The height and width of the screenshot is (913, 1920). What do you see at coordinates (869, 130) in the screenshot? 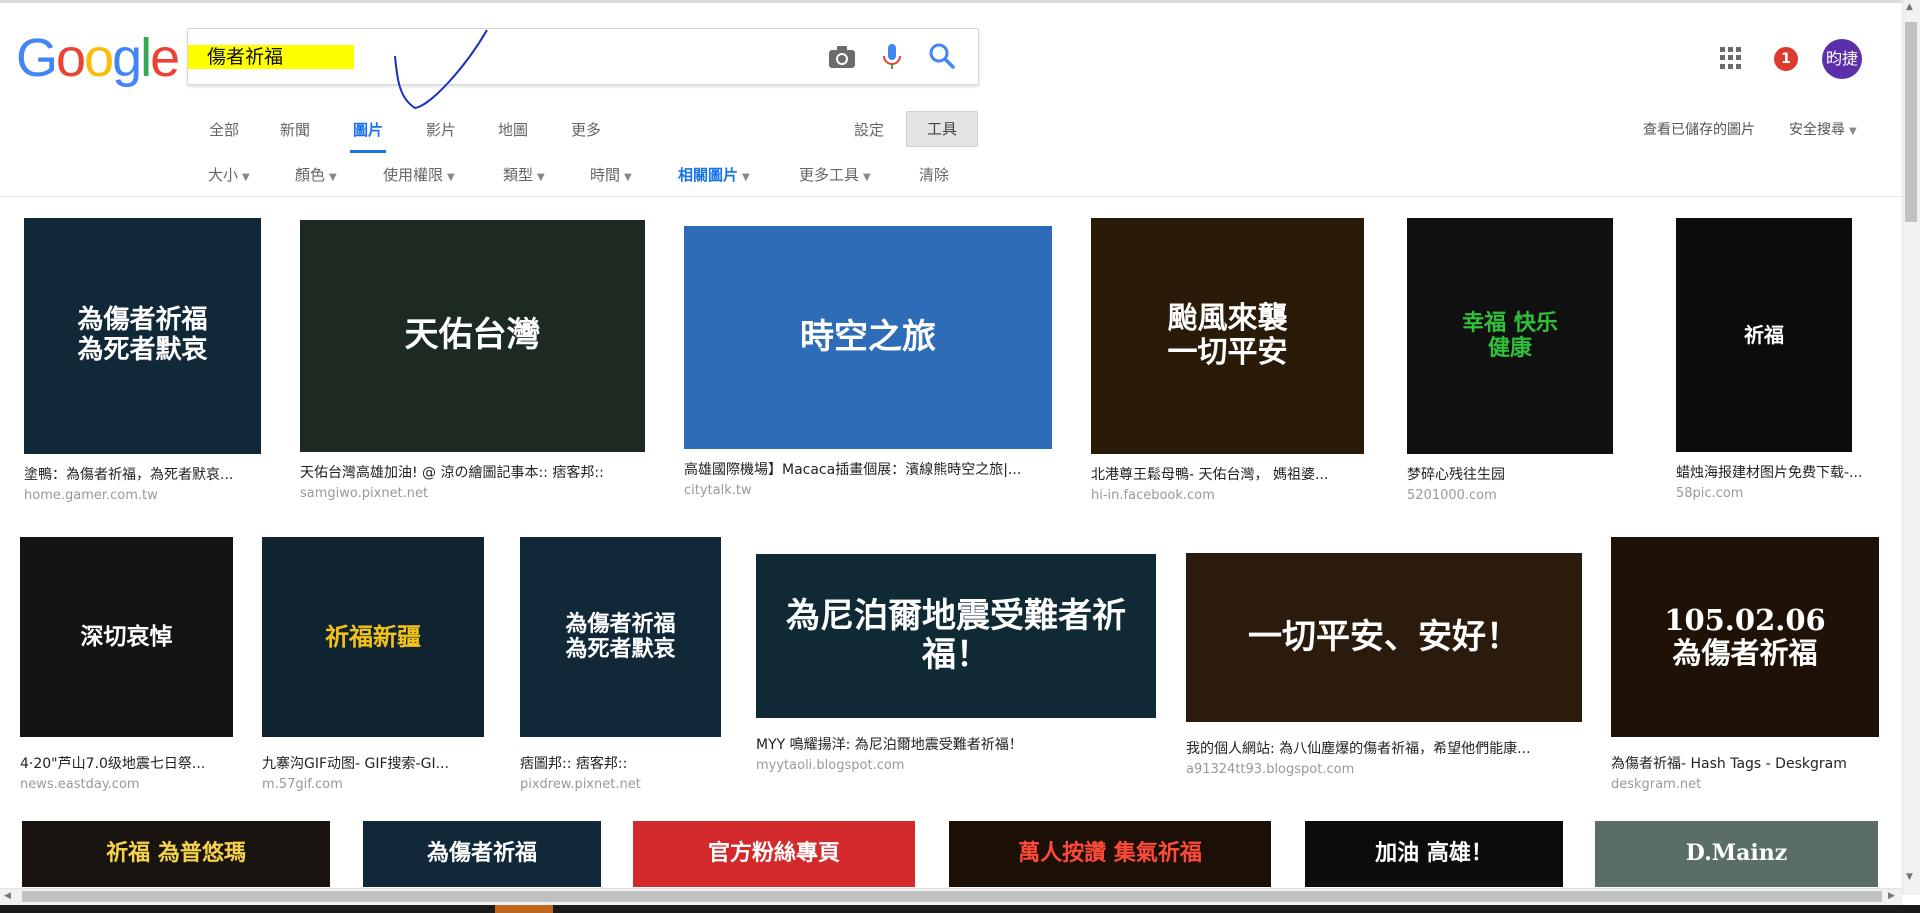
I see `settings-link: 設定` at bounding box center [869, 130].